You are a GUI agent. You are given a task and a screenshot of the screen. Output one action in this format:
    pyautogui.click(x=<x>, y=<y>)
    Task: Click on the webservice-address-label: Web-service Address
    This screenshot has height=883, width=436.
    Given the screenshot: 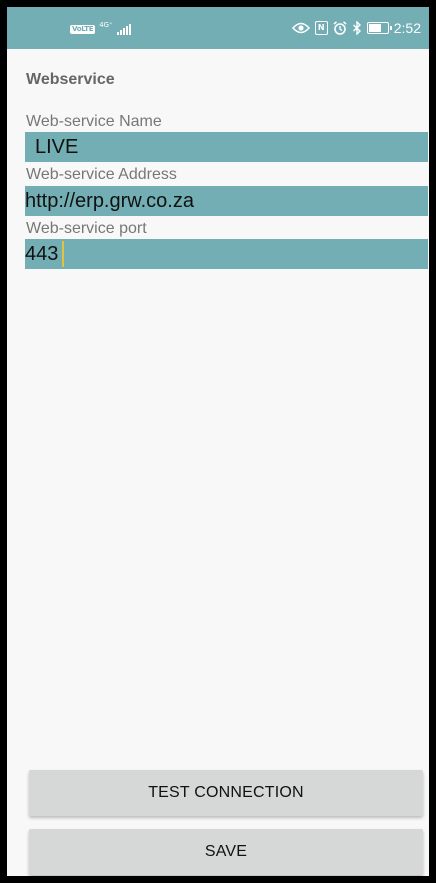 What is the action you would take?
    pyautogui.click(x=101, y=174)
    